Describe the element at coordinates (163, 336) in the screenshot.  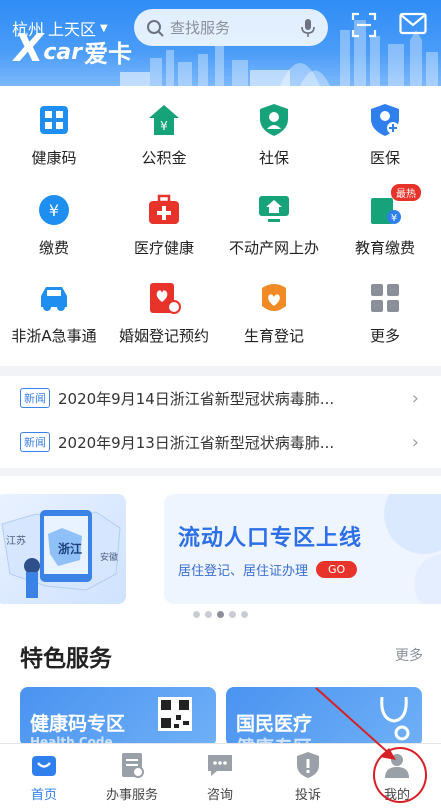
I see `service-label: 婚姻登记预约` at that location.